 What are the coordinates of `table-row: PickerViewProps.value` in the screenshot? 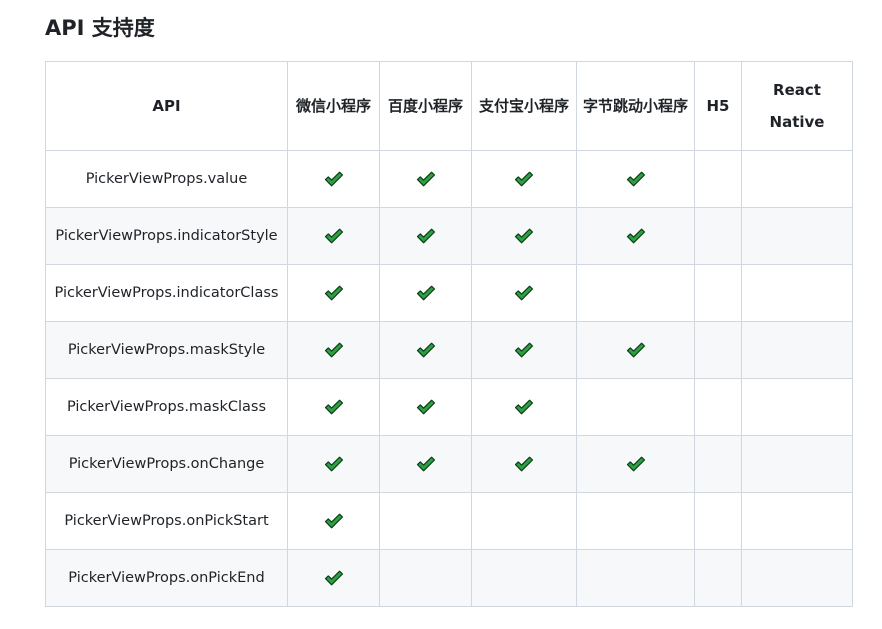 It's located at (449, 179).